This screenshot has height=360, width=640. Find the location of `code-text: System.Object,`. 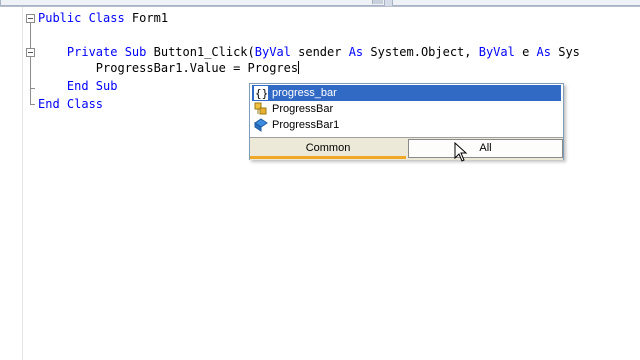

code-text: System.Object, is located at coordinates (421, 52).